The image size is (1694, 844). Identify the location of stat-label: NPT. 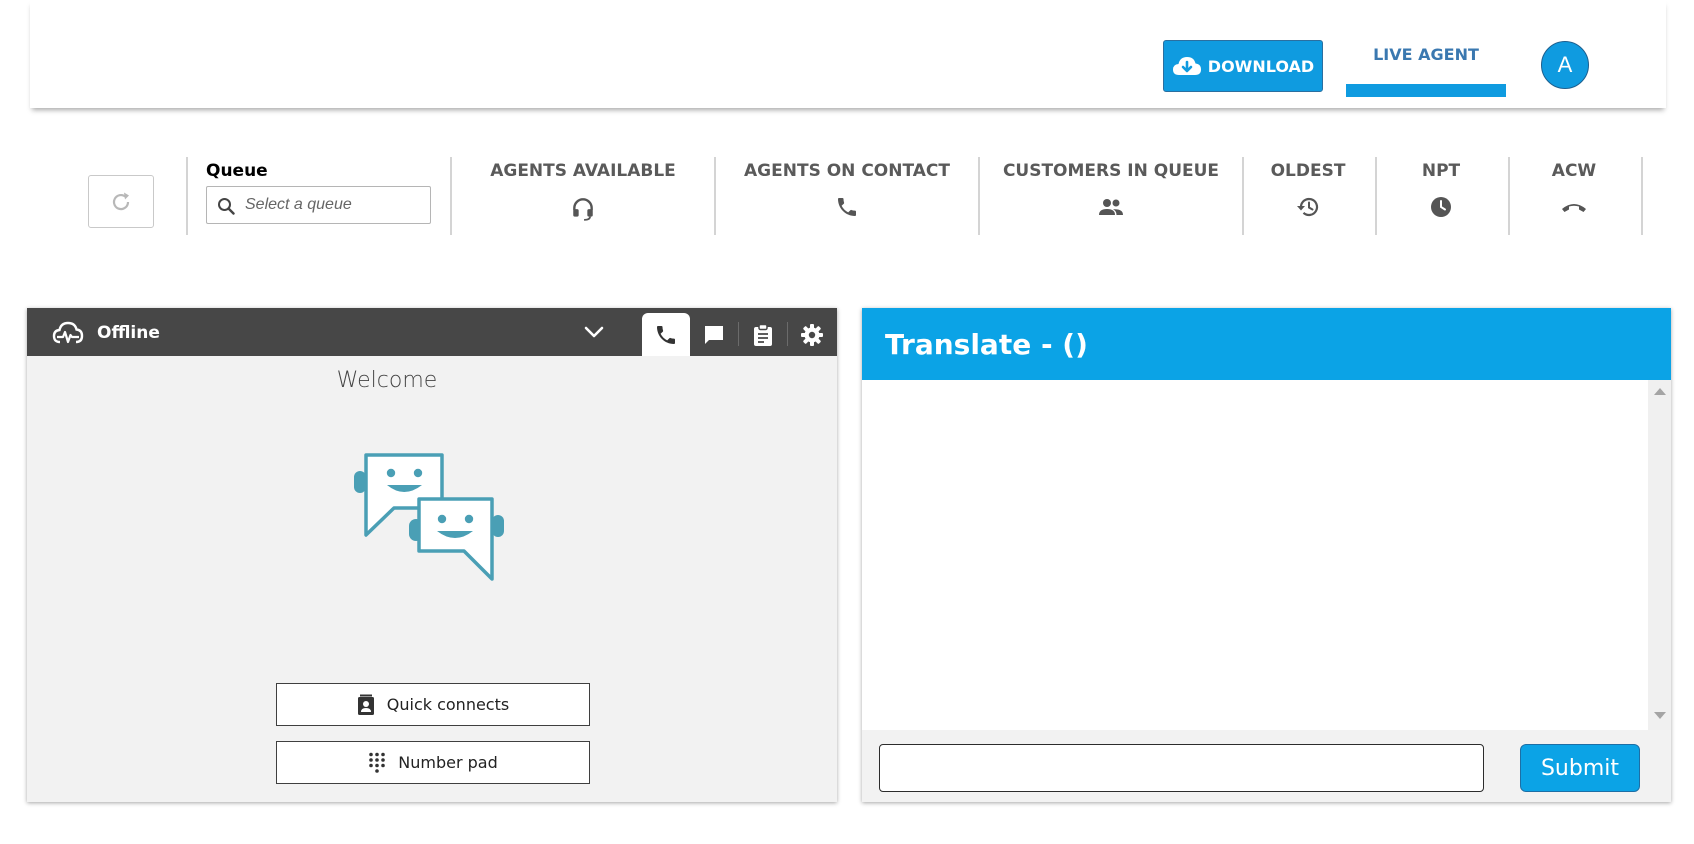
(1441, 171).